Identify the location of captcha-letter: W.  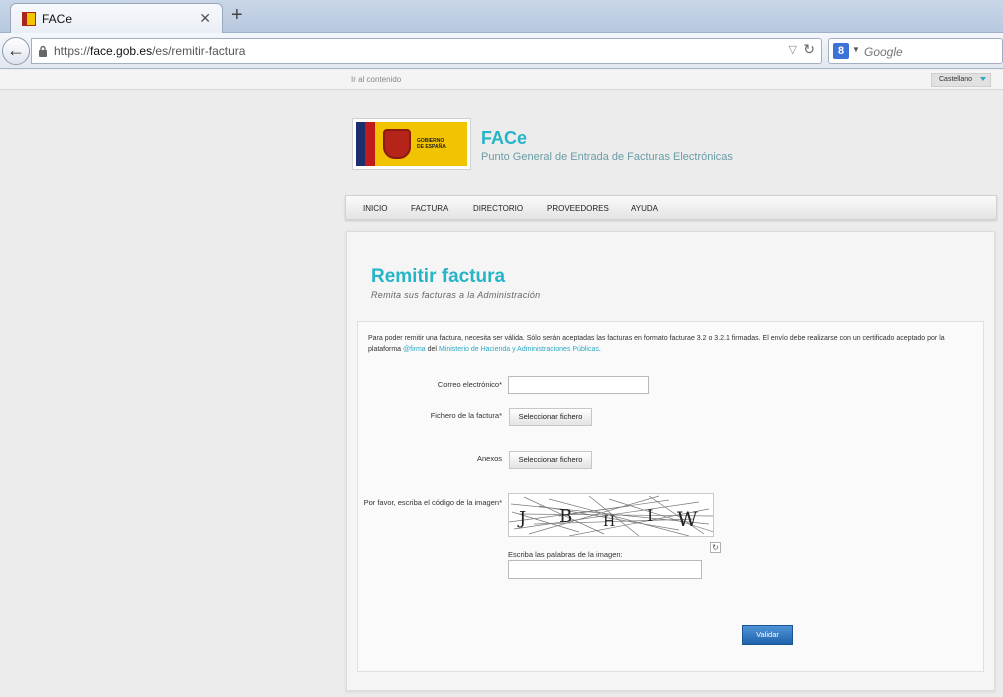
(687, 519).